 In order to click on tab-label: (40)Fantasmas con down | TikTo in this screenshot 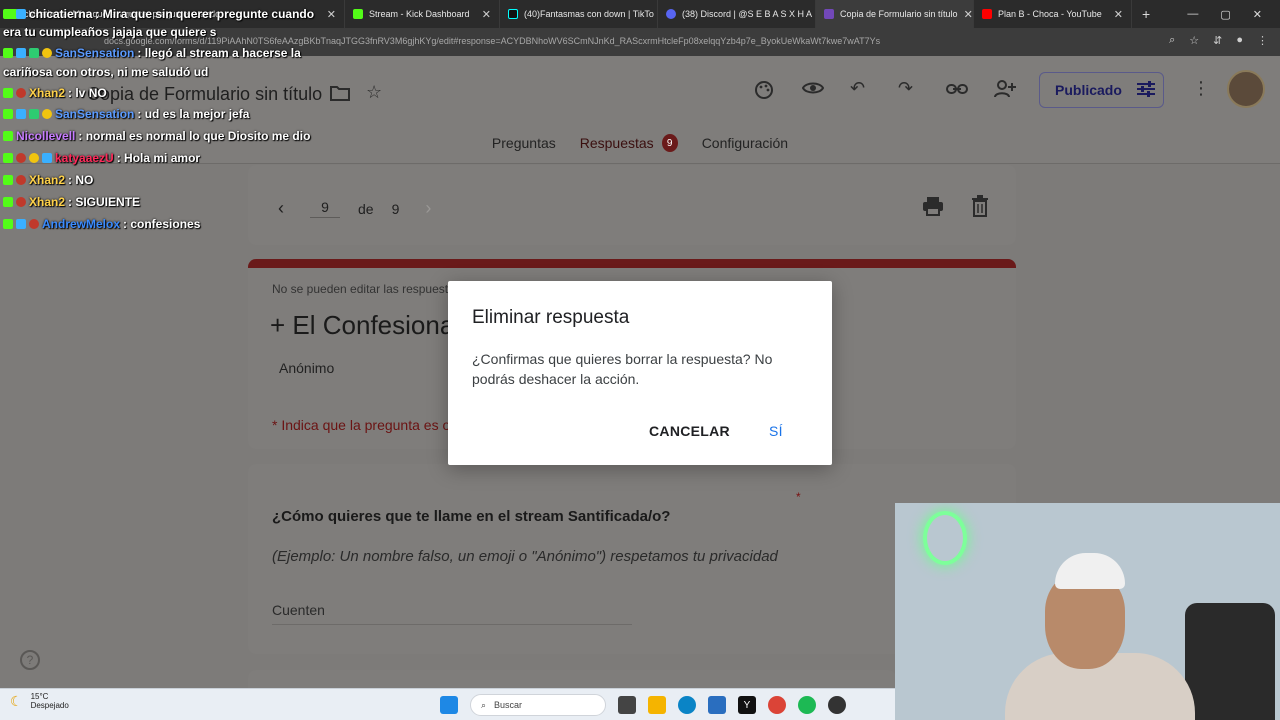, I will do `click(589, 14)`.